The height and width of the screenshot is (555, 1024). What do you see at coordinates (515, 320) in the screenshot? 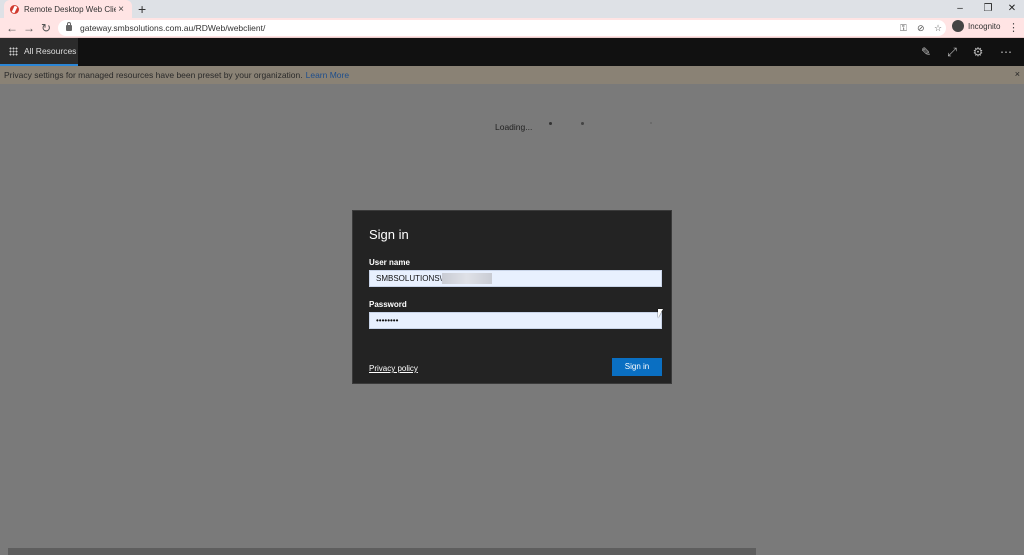
I see `password-field: ••••••••` at bounding box center [515, 320].